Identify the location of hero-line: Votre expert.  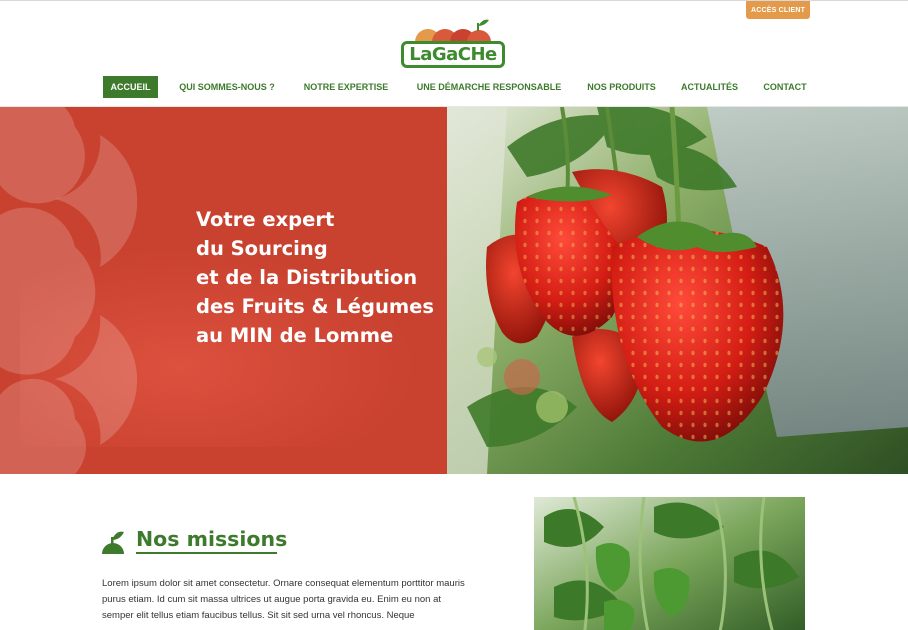
(265, 219).